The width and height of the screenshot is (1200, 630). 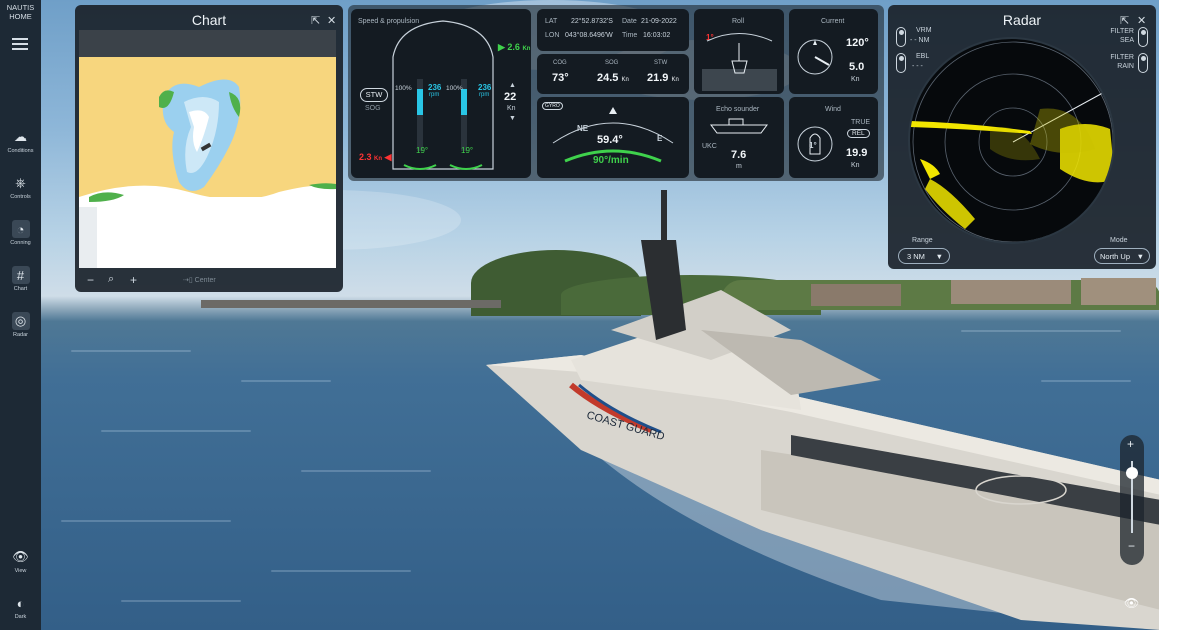 I want to click on vrm-value: - - NM, so click(x=920, y=40).